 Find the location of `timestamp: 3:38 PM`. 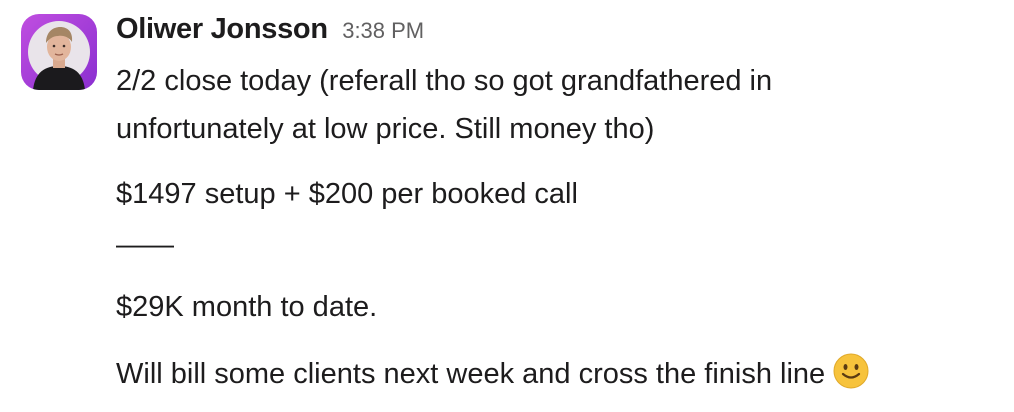

timestamp: 3:38 PM is located at coordinates (383, 30).